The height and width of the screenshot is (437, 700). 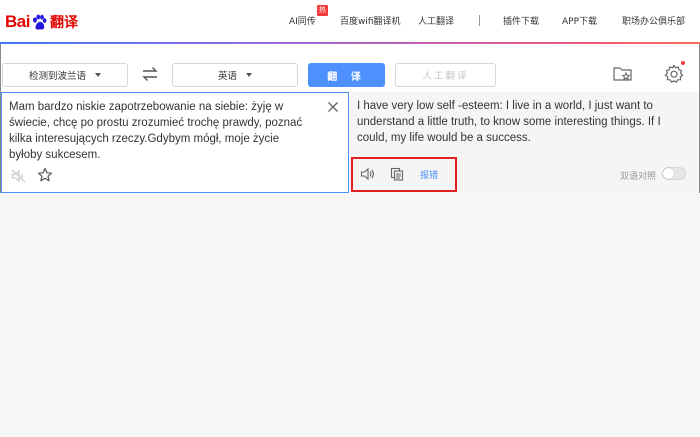 I want to click on star-icon, so click(x=45, y=175).